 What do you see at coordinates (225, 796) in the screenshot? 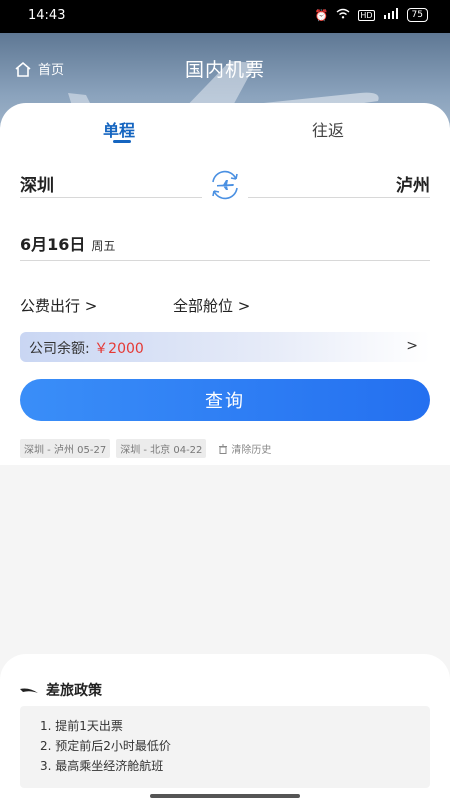
I see `home-indicator` at bounding box center [225, 796].